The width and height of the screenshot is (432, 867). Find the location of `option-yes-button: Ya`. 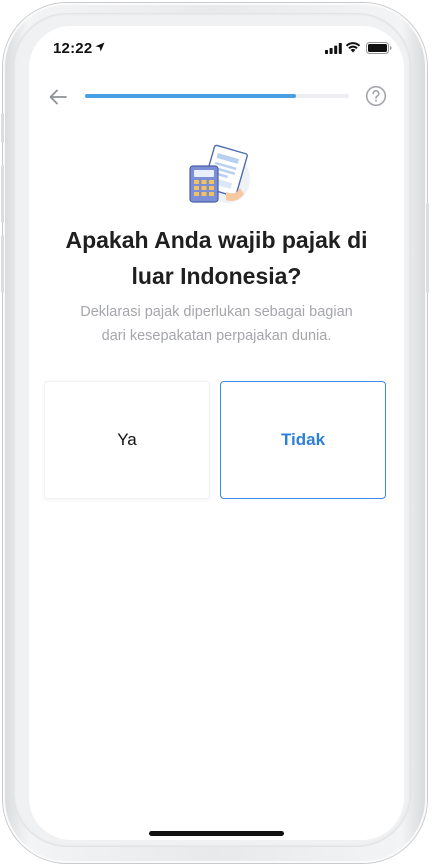

option-yes-button: Ya is located at coordinates (127, 440).